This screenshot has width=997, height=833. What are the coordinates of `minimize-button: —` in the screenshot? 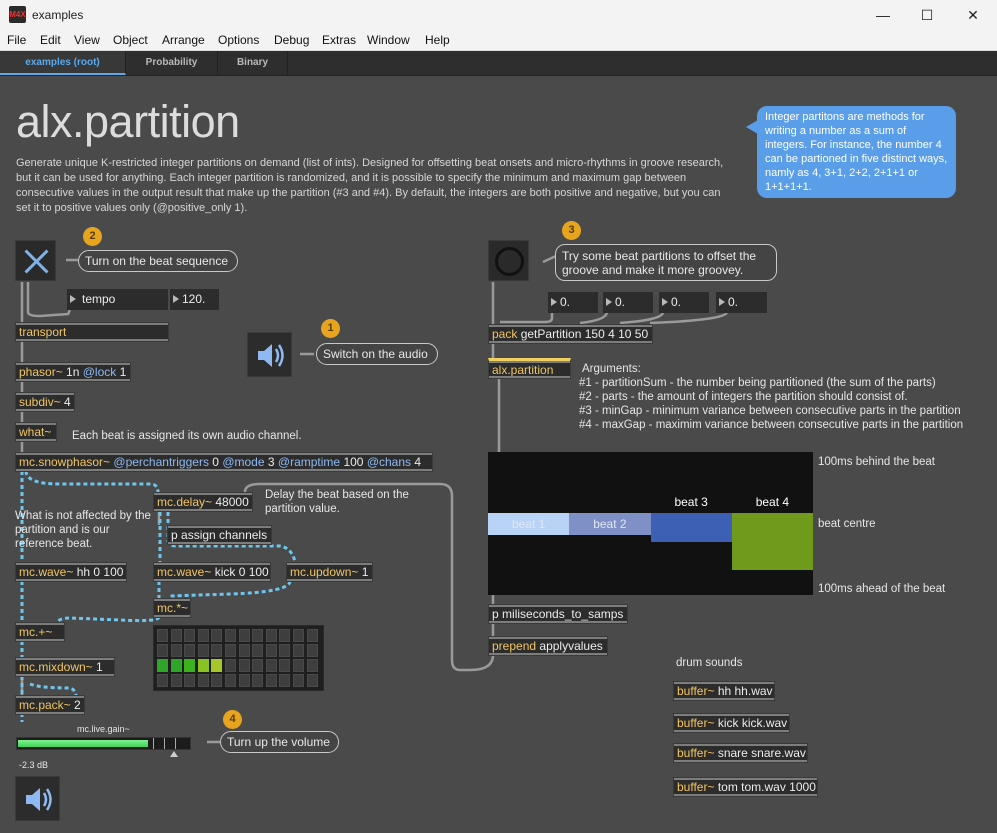 It's located at (883, 15).